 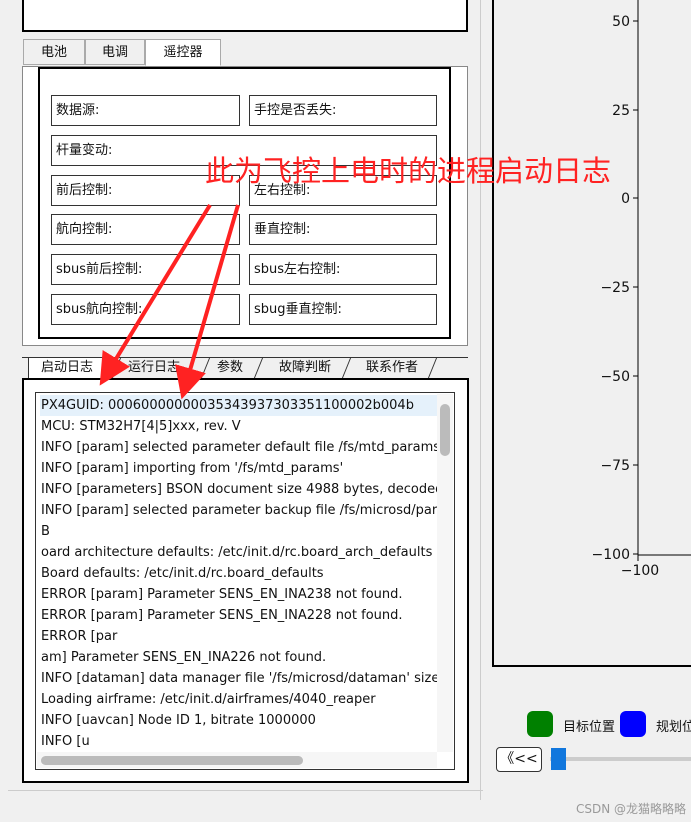 What do you see at coordinates (589, 727) in the screenshot?
I see `legend-label-target: 目标位置` at bounding box center [589, 727].